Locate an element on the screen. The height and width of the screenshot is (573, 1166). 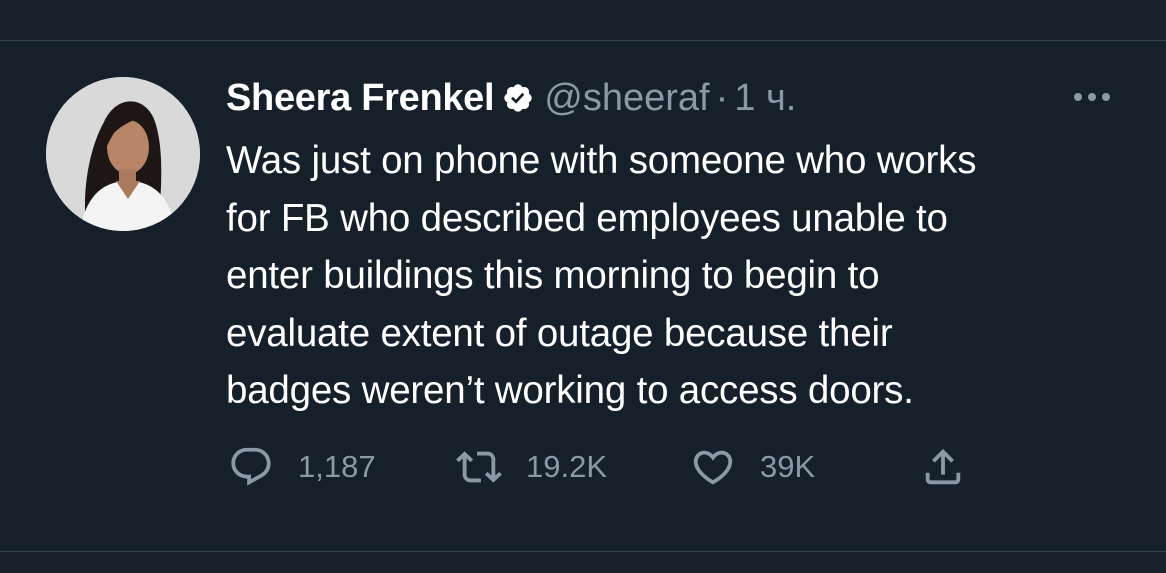
bottom-divider is located at coordinates (583, 551).